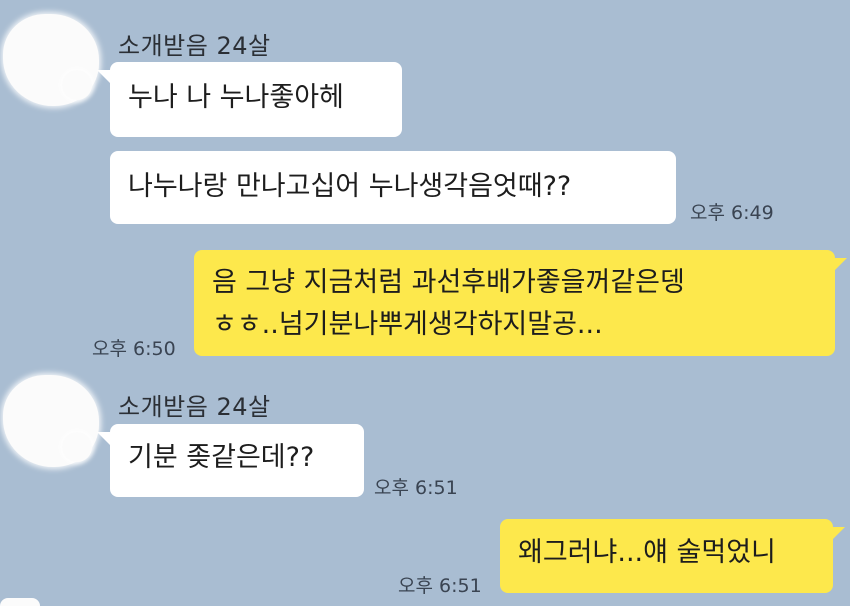 The width and height of the screenshot is (850, 606). Describe the element at coordinates (647, 552) in the screenshot. I see `message-text: 왜그러냐...얘 술먹었니` at that location.